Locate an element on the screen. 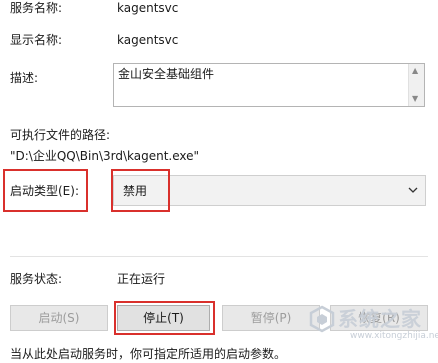 This screenshot has height=363, width=438. chevron-down-icon is located at coordinates (413, 190).